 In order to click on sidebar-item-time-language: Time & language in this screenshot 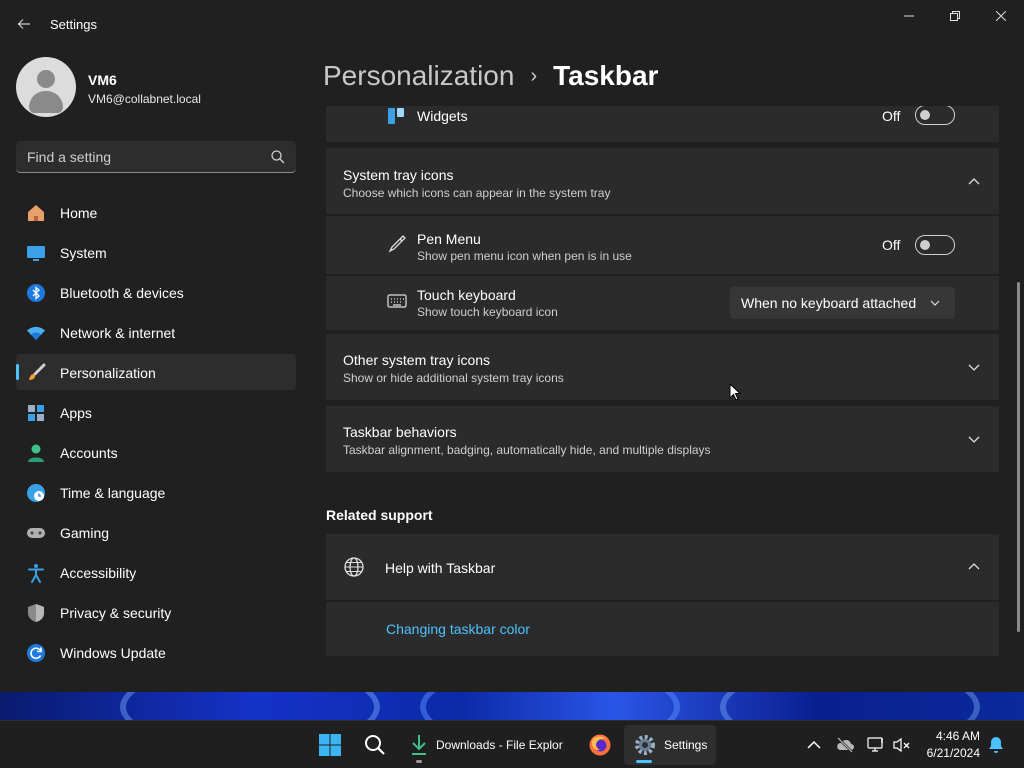, I will do `click(156, 492)`.